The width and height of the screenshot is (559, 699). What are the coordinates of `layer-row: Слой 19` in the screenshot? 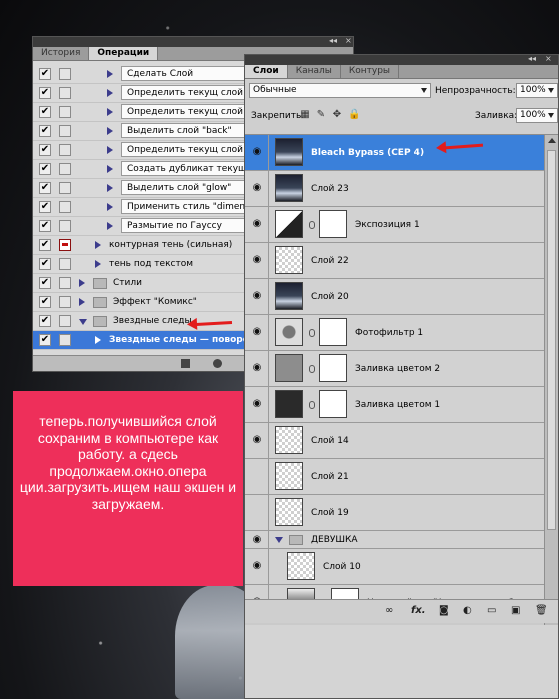 It's located at (394, 513).